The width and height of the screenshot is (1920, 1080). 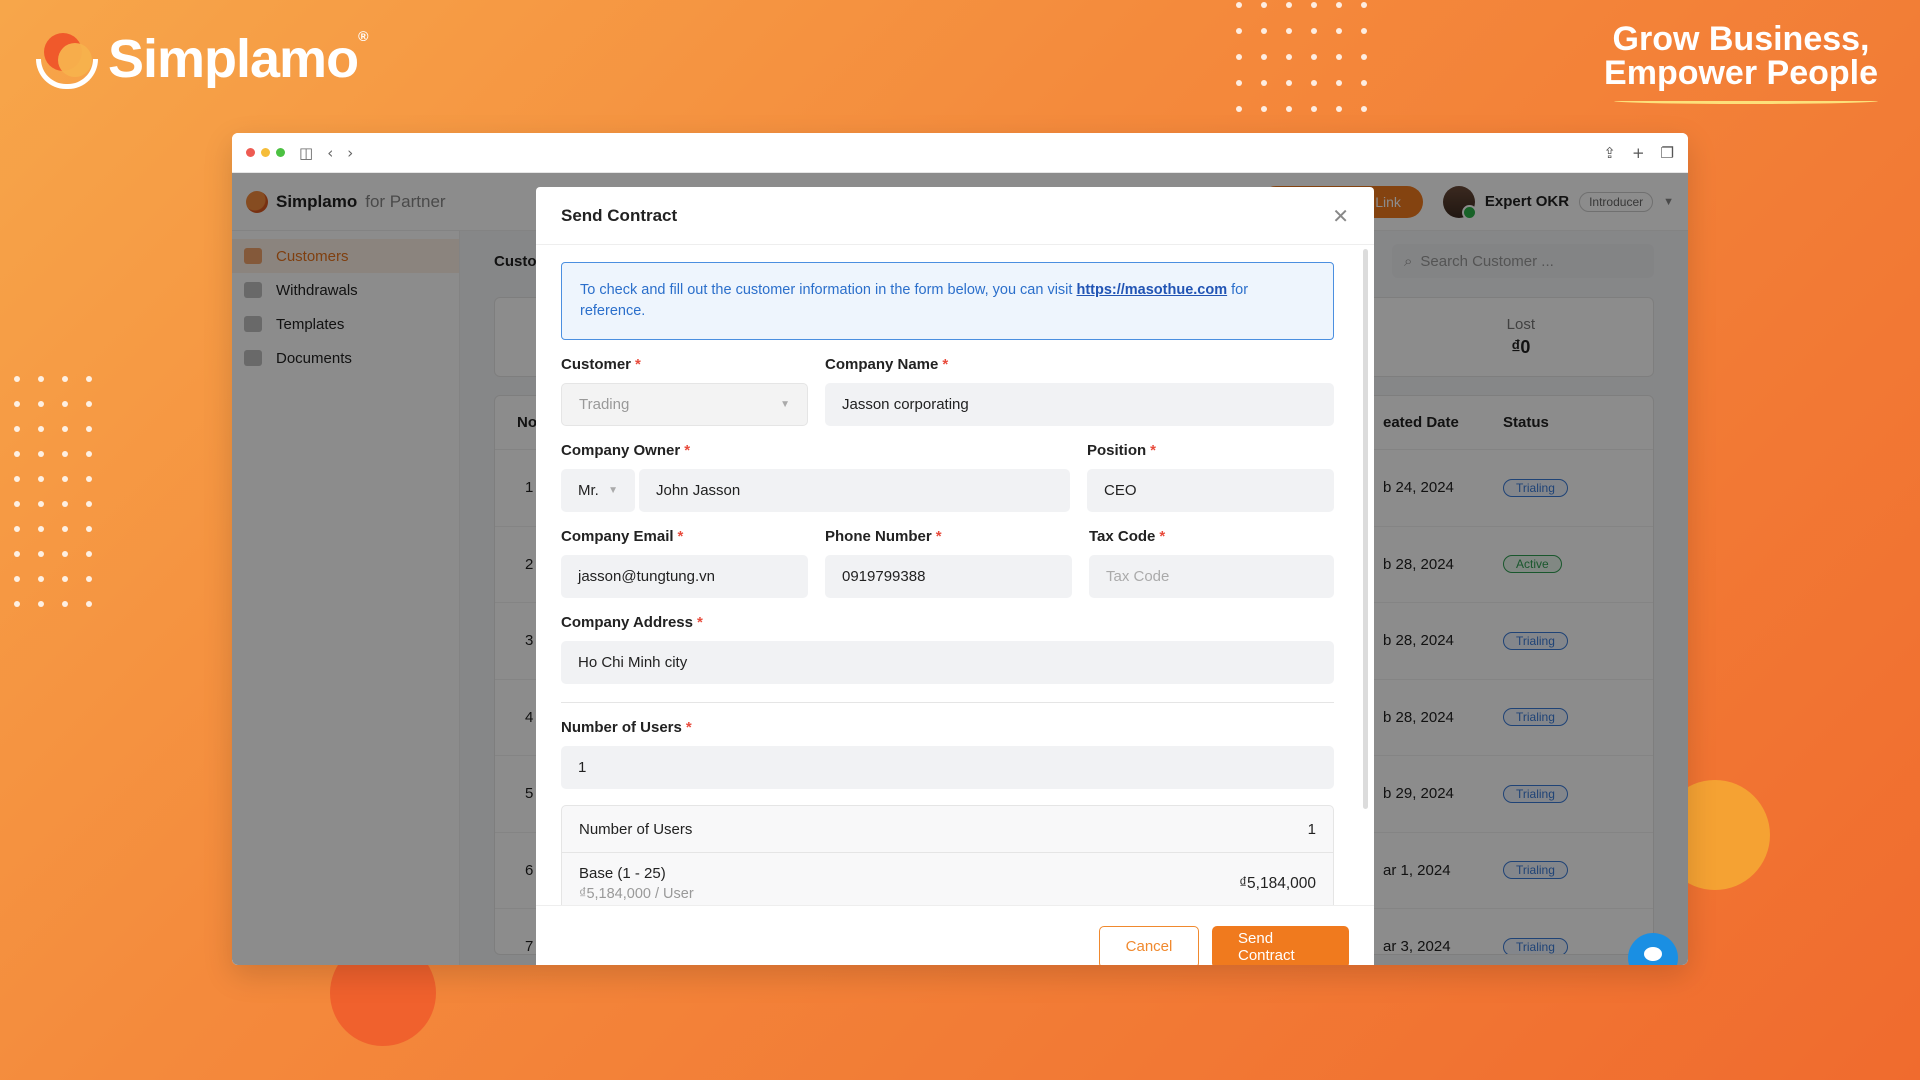 I want to click on position-field: CEO, so click(x=1210, y=490).